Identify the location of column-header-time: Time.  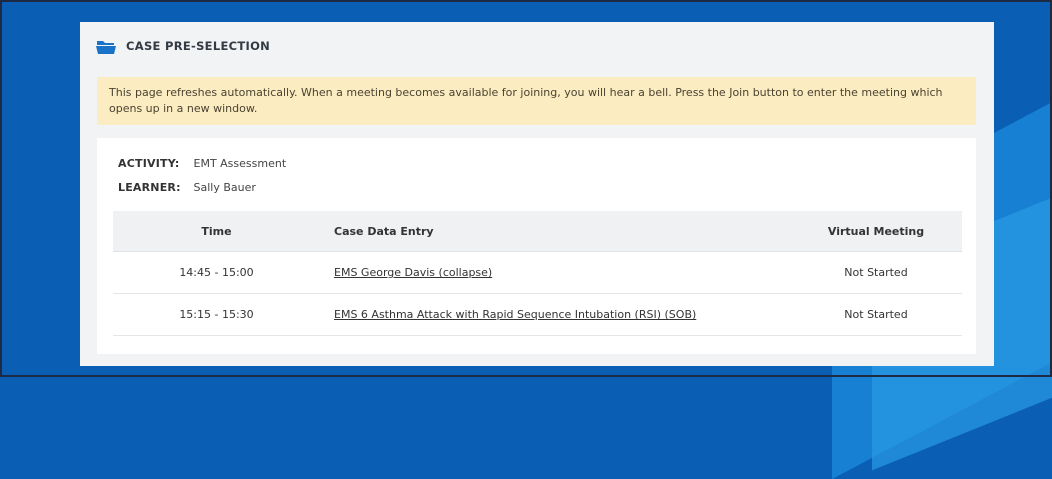
(216, 231).